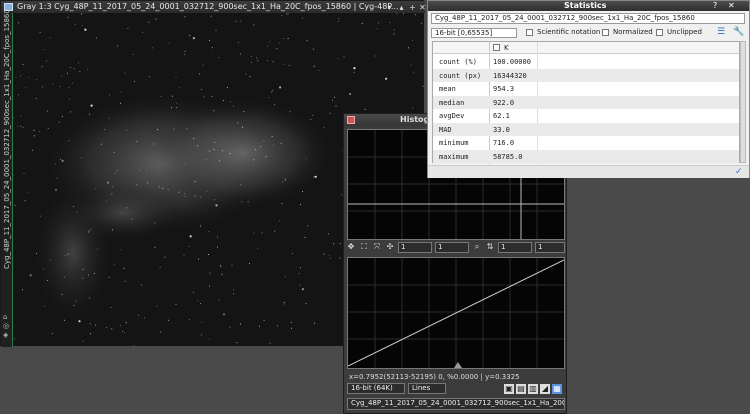 Image resolution: width=750 pixels, height=414 pixels. Describe the element at coordinates (529, 32) in the screenshot. I see `scientific-notation-checkbox` at that location.